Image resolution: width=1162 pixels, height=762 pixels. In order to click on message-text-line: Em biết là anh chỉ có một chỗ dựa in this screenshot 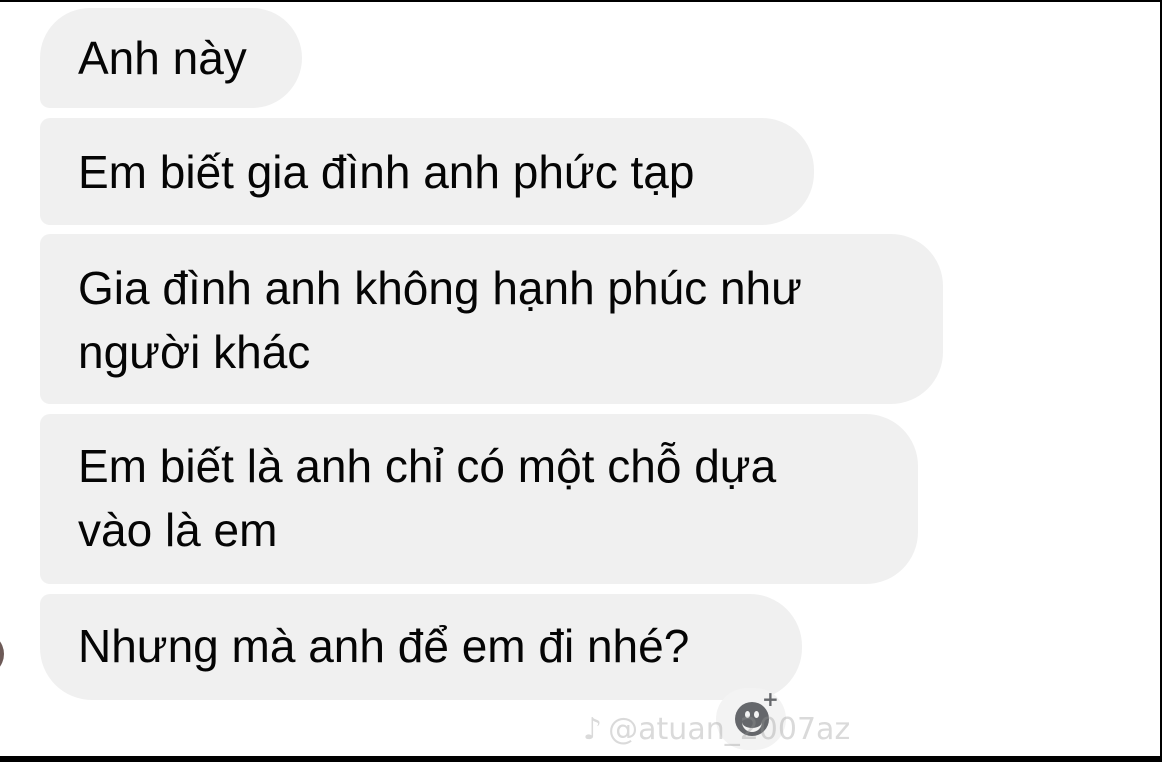, I will do `click(427, 466)`.